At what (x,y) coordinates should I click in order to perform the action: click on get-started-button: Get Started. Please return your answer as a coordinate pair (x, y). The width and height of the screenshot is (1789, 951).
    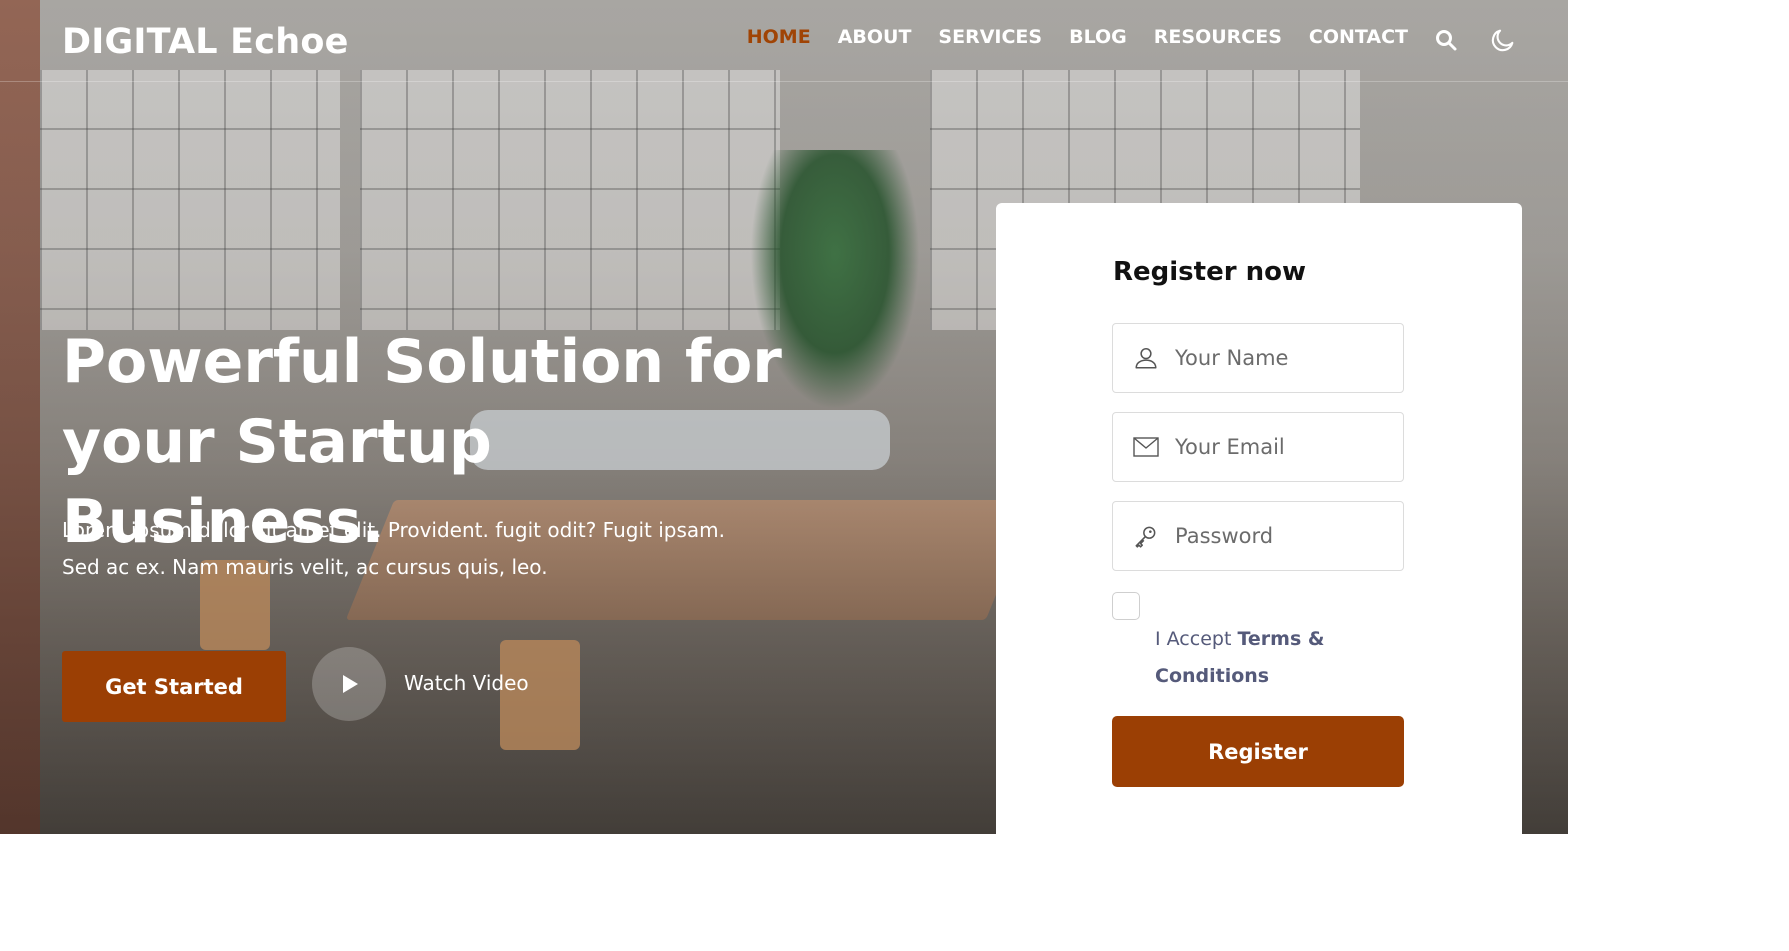
    Looking at the image, I should click on (174, 686).